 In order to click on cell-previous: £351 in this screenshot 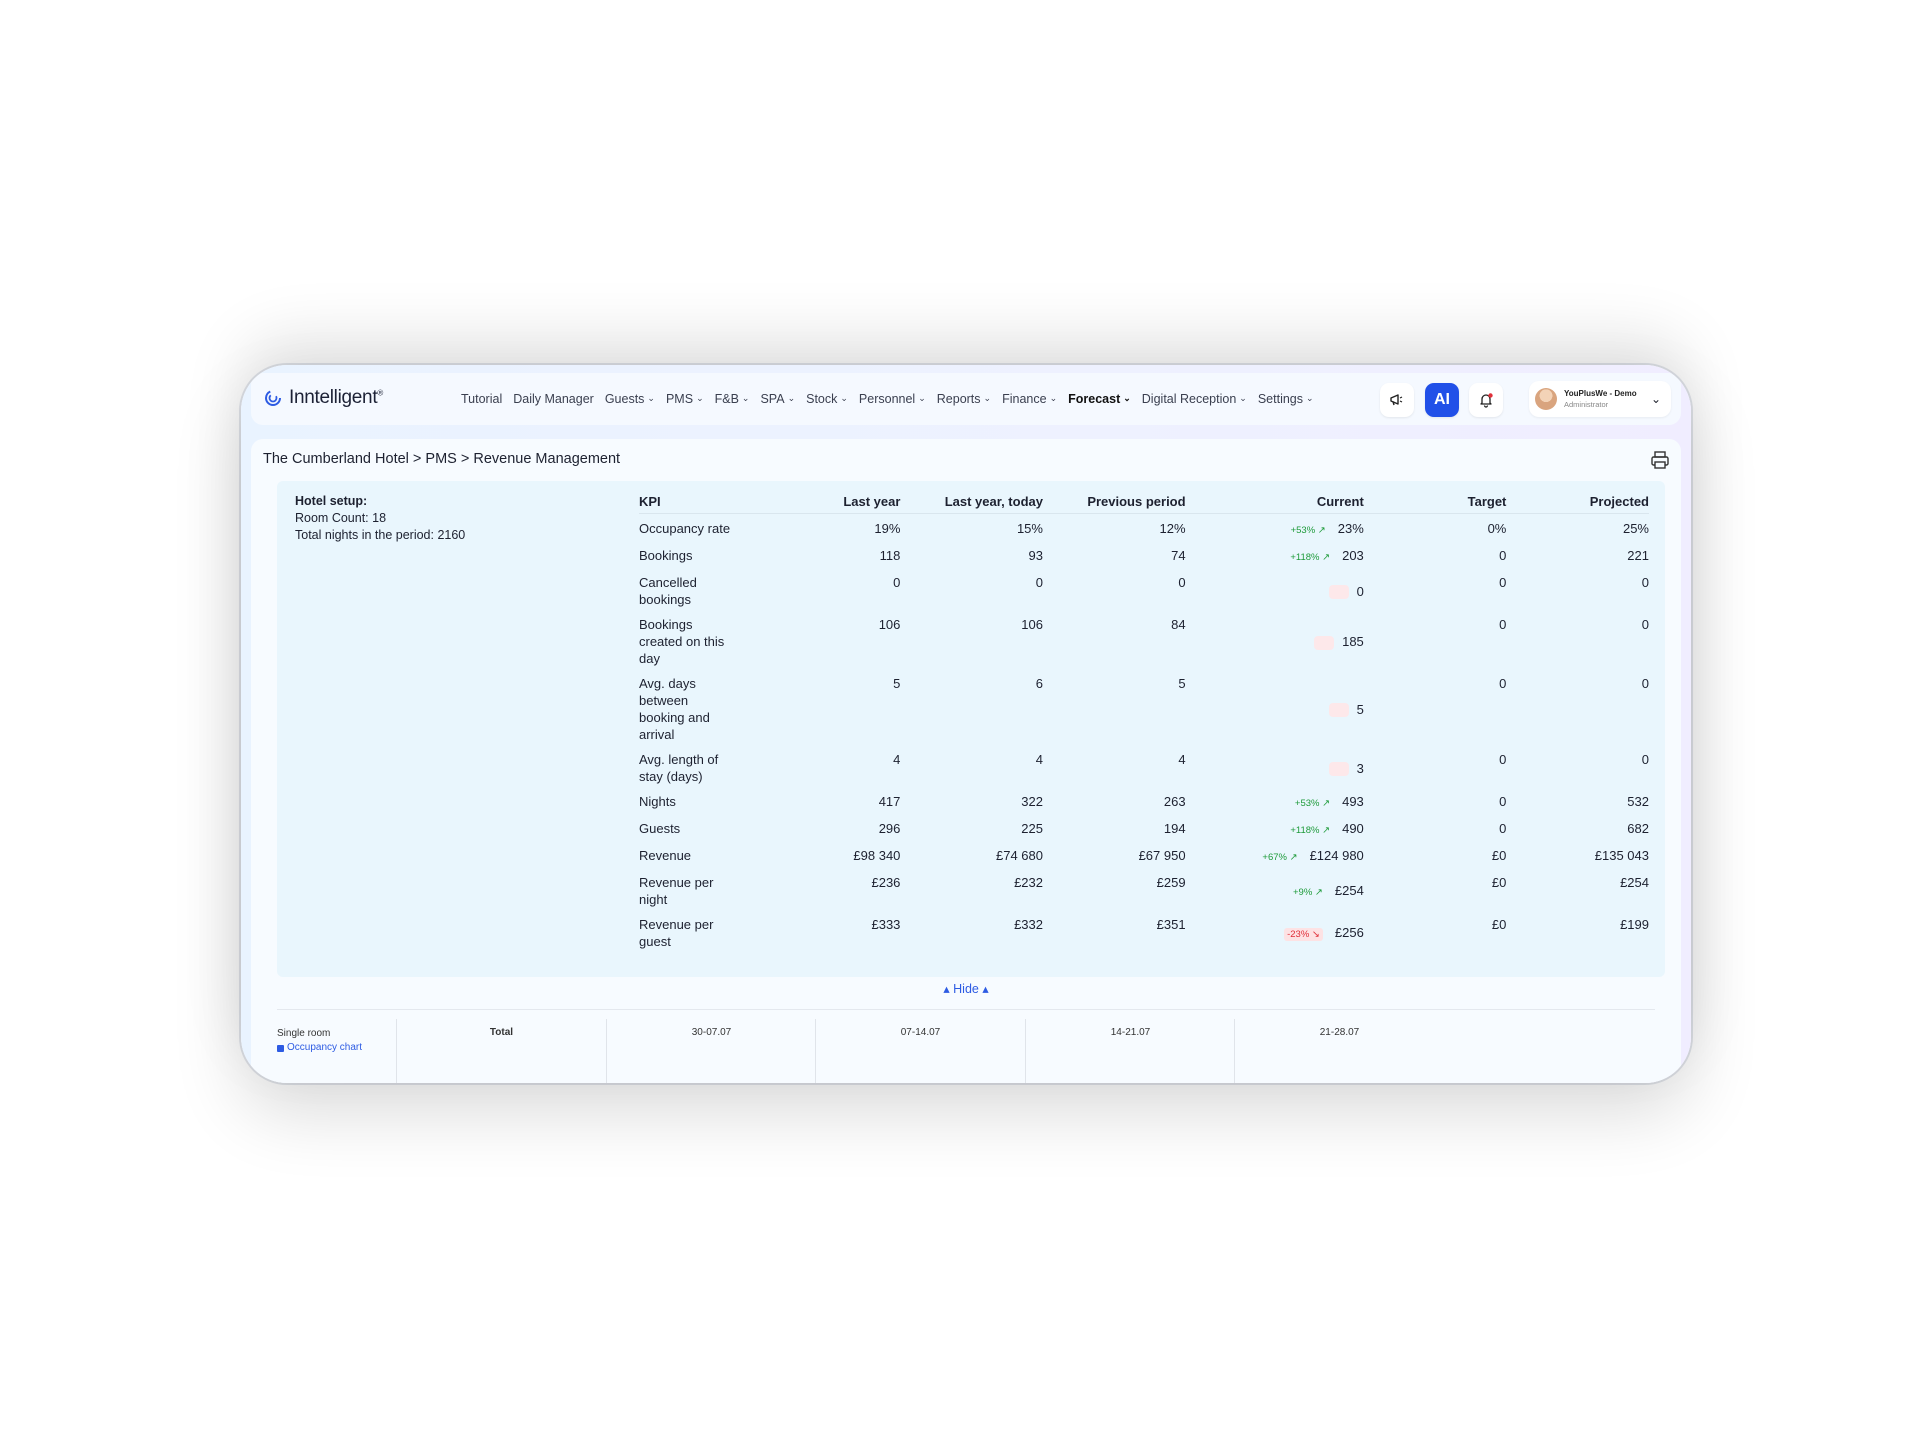, I will do `click(1171, 924)`.